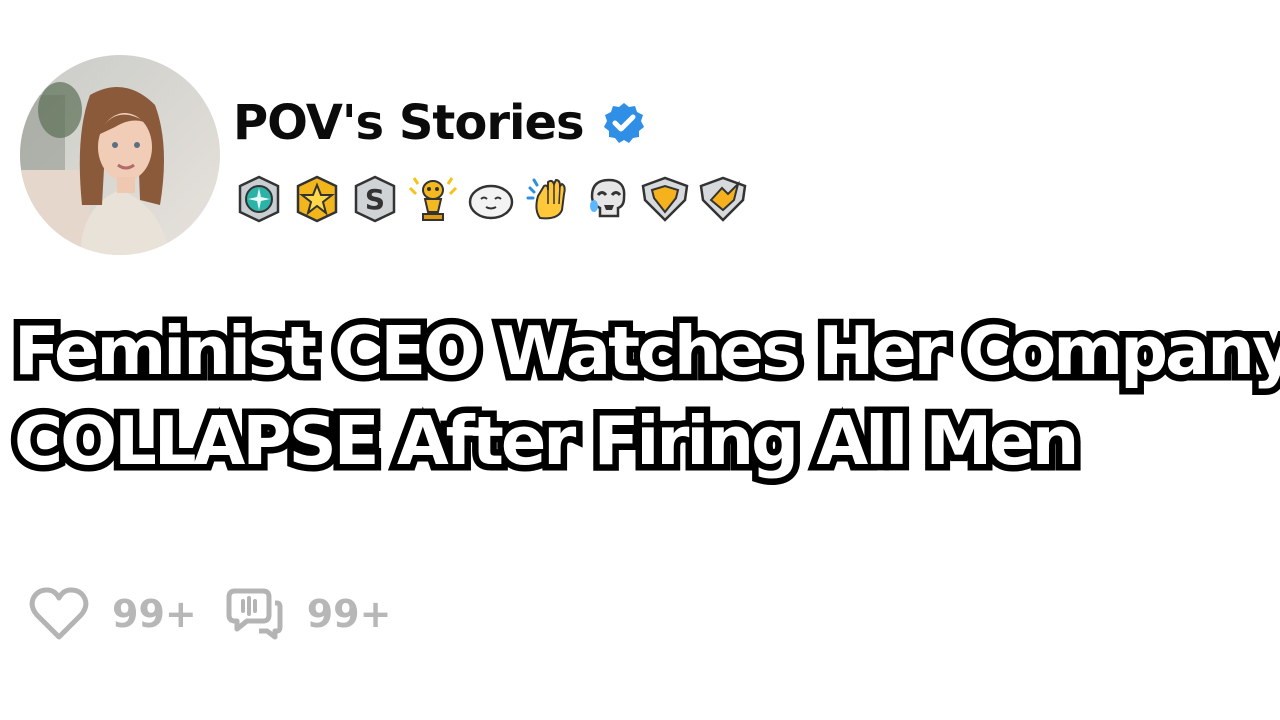 The image size is (1280, 720). I want to click on like-count: 99+, so click(154, 614).